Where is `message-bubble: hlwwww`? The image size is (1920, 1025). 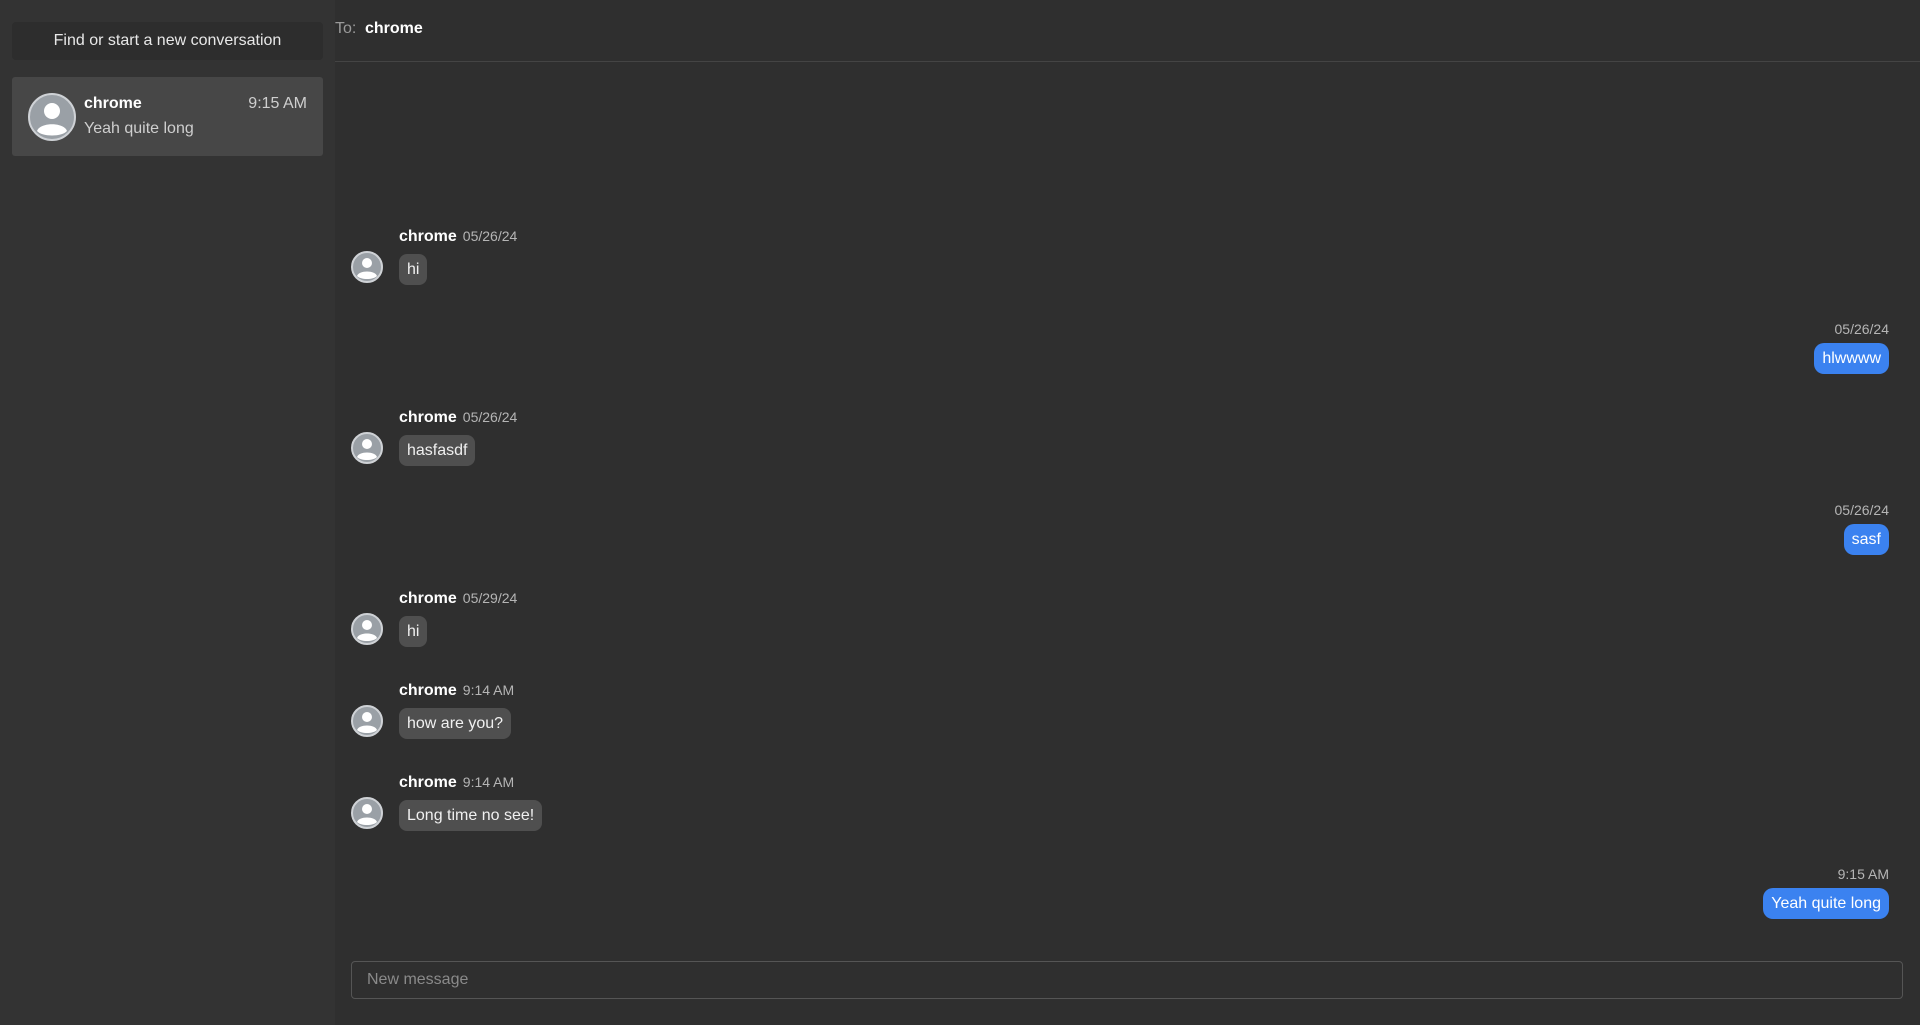 message-bubble: hlwwww is located at coordinates (1851, 358).